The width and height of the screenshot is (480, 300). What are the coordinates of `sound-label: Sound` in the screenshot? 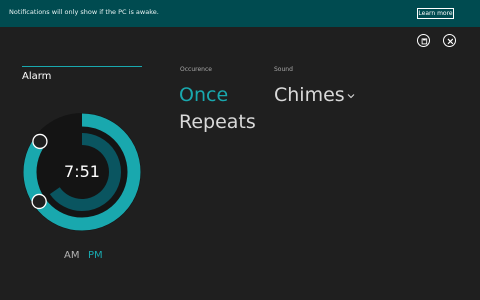 It's located at (283, 69).